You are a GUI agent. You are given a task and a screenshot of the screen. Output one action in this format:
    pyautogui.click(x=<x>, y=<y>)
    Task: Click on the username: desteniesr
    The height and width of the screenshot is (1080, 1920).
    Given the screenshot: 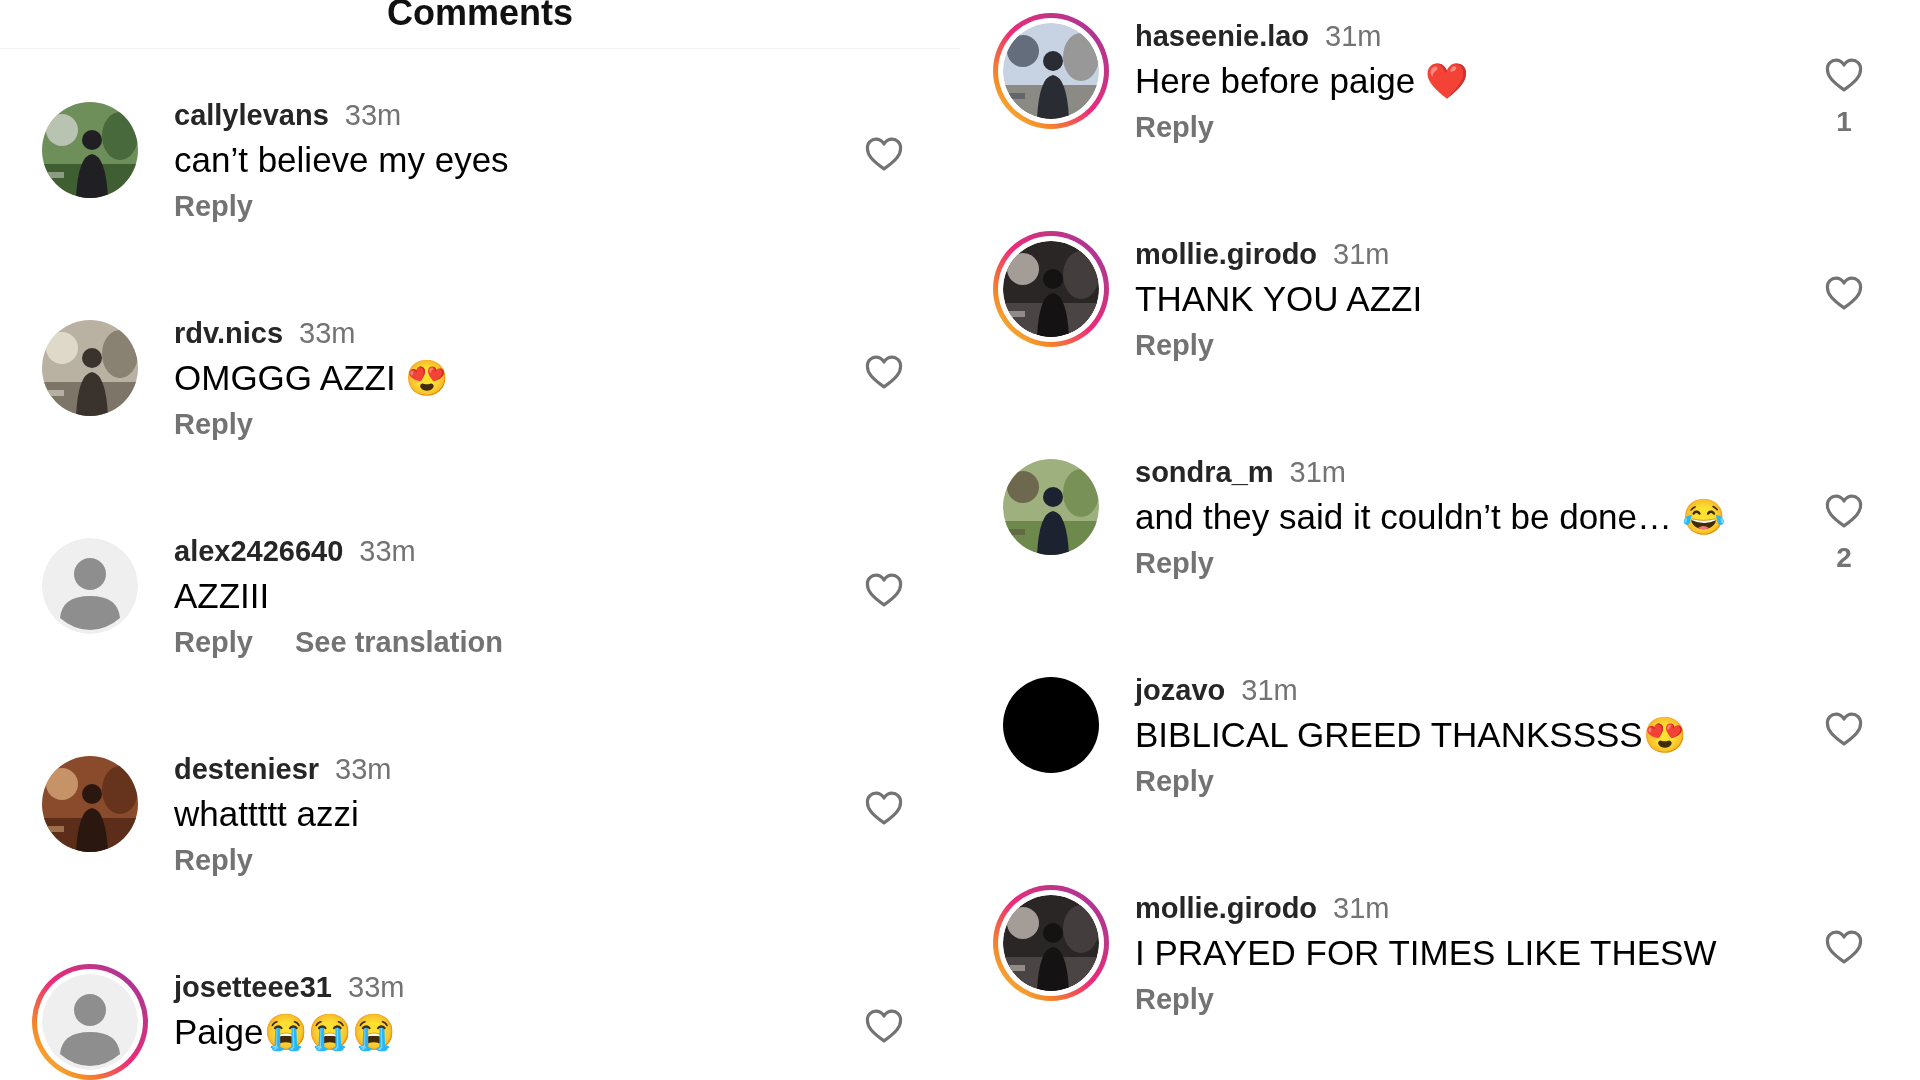 What is the action you would take?
    pyautogui.click(x=247, y=769)
    